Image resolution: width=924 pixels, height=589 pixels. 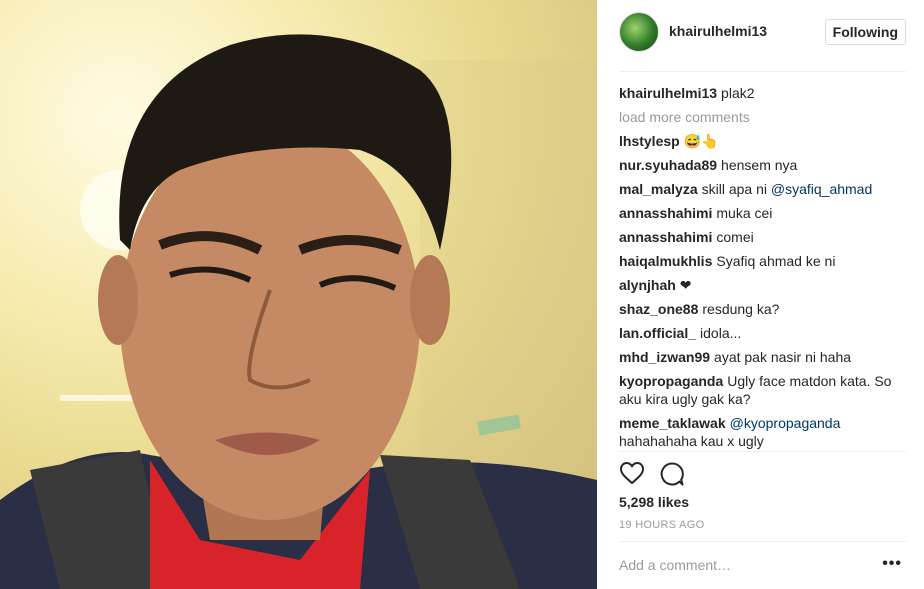 I want to click on comment-text: Syafiq ahmad ke ni, so click(x=776, y=261).